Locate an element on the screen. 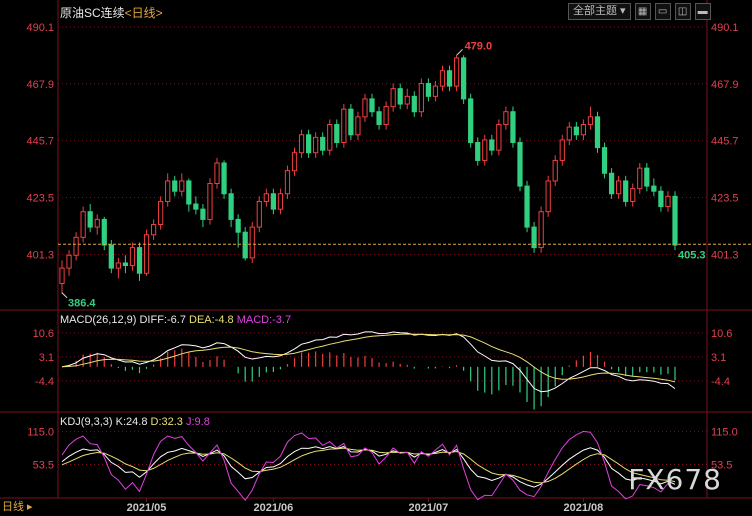 This screenshot has width=752, height=516. price-tick-right: 423.5 is located at coordinates (725, 199).